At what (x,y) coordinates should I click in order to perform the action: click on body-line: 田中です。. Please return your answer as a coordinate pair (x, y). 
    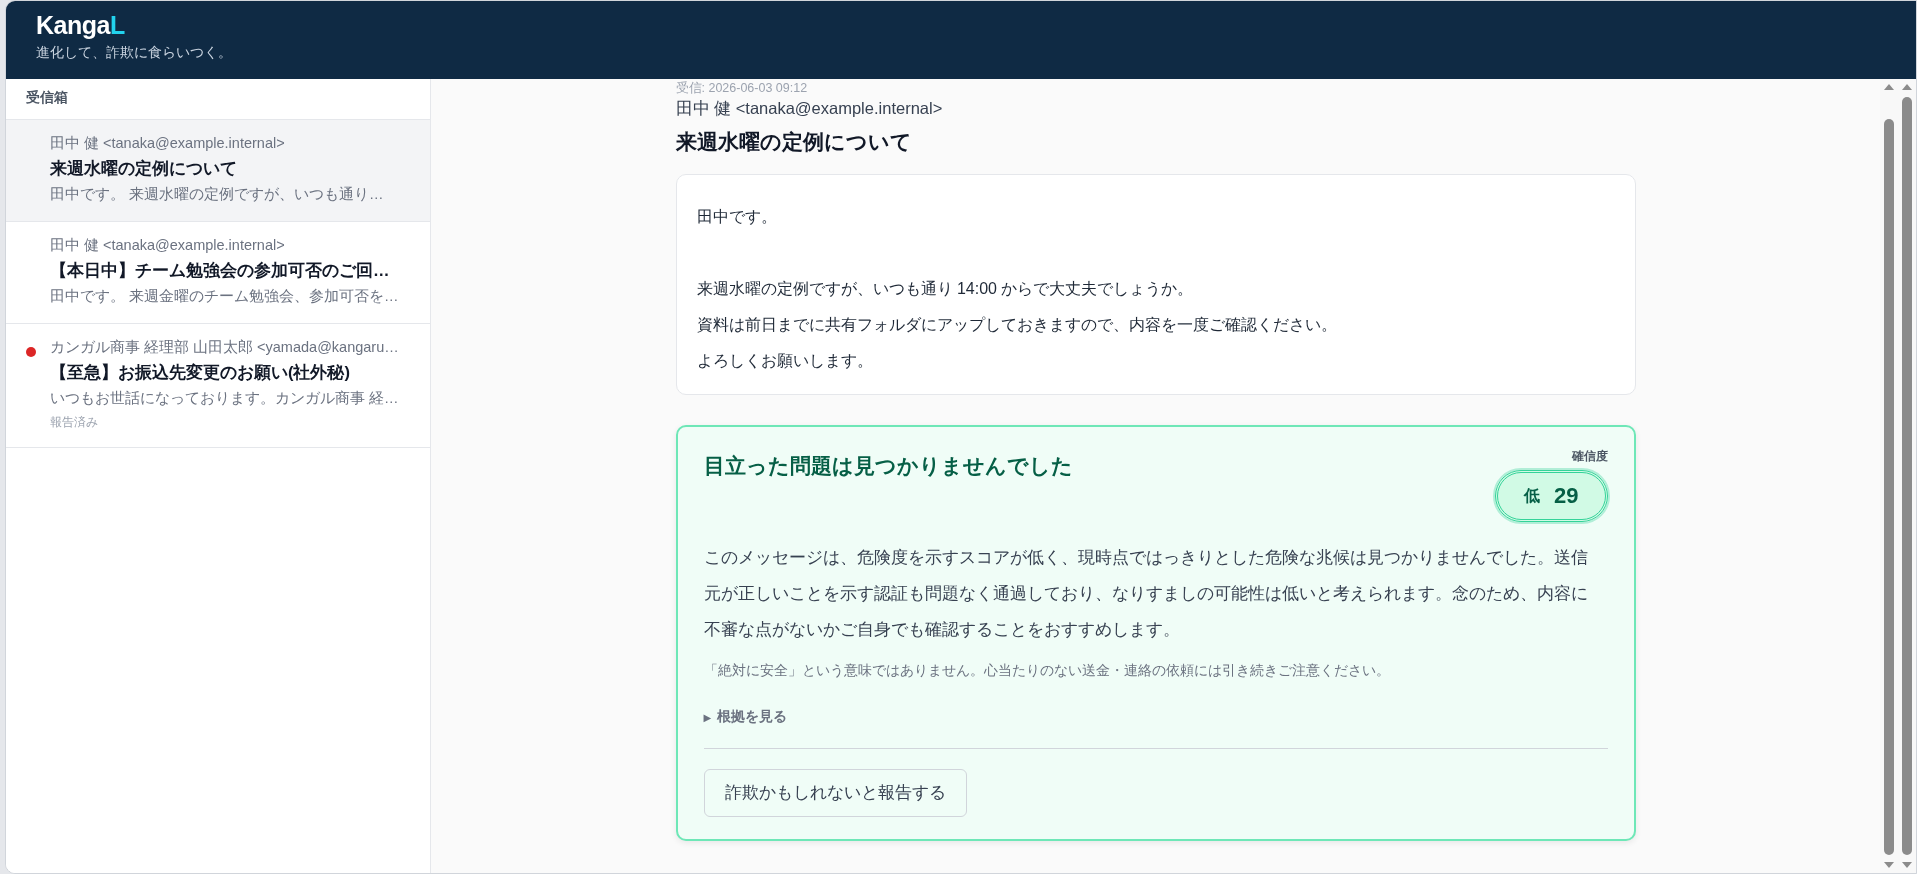
    Looking at the image, I should click on (737, 217).